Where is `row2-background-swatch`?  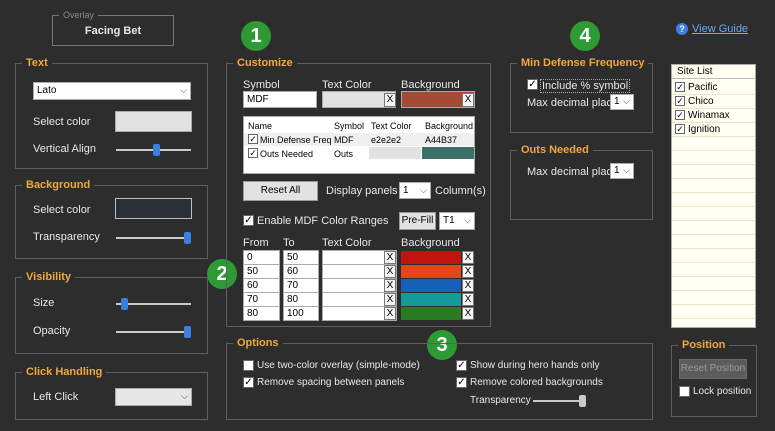
row2-background-swatch is located at coordinates (448, 153).